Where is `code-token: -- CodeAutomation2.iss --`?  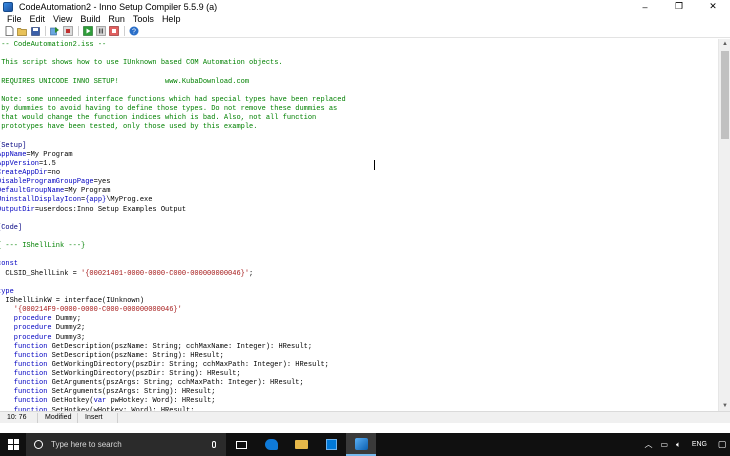
code-token: -- CodeAutomation2.iss -- is located at coordinates (53, 45).